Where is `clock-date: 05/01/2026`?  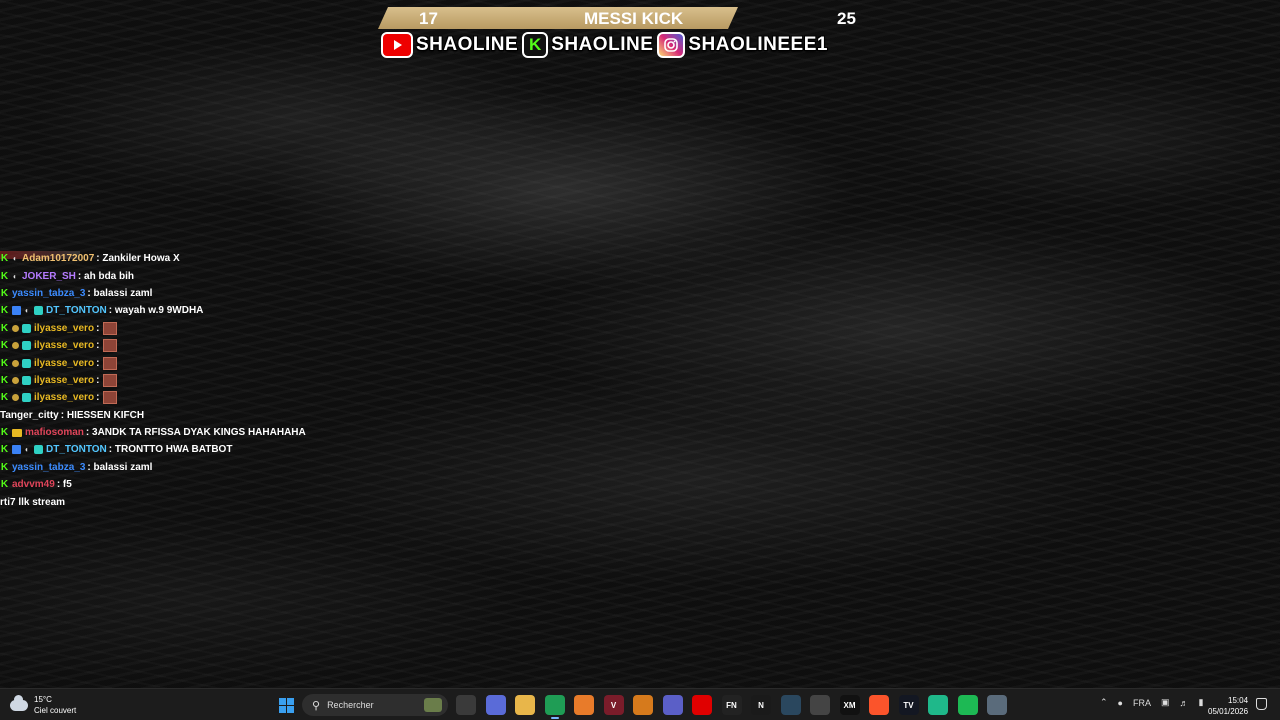 clock-date: 05/01/2026 is located at coordinates (1228, 711).